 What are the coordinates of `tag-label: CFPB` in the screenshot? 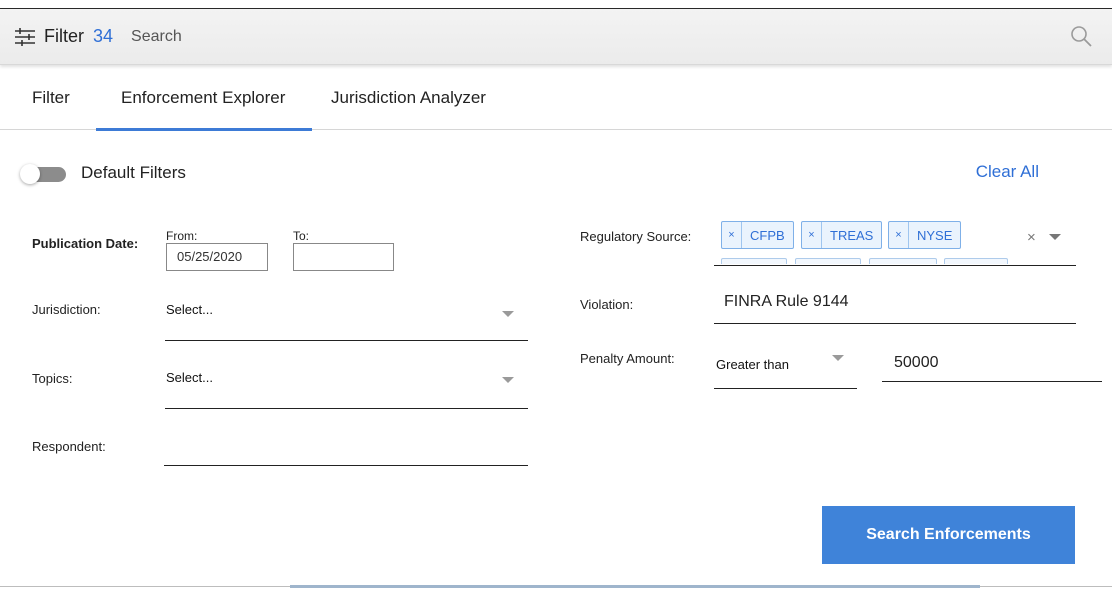 It's located at (767, 235).